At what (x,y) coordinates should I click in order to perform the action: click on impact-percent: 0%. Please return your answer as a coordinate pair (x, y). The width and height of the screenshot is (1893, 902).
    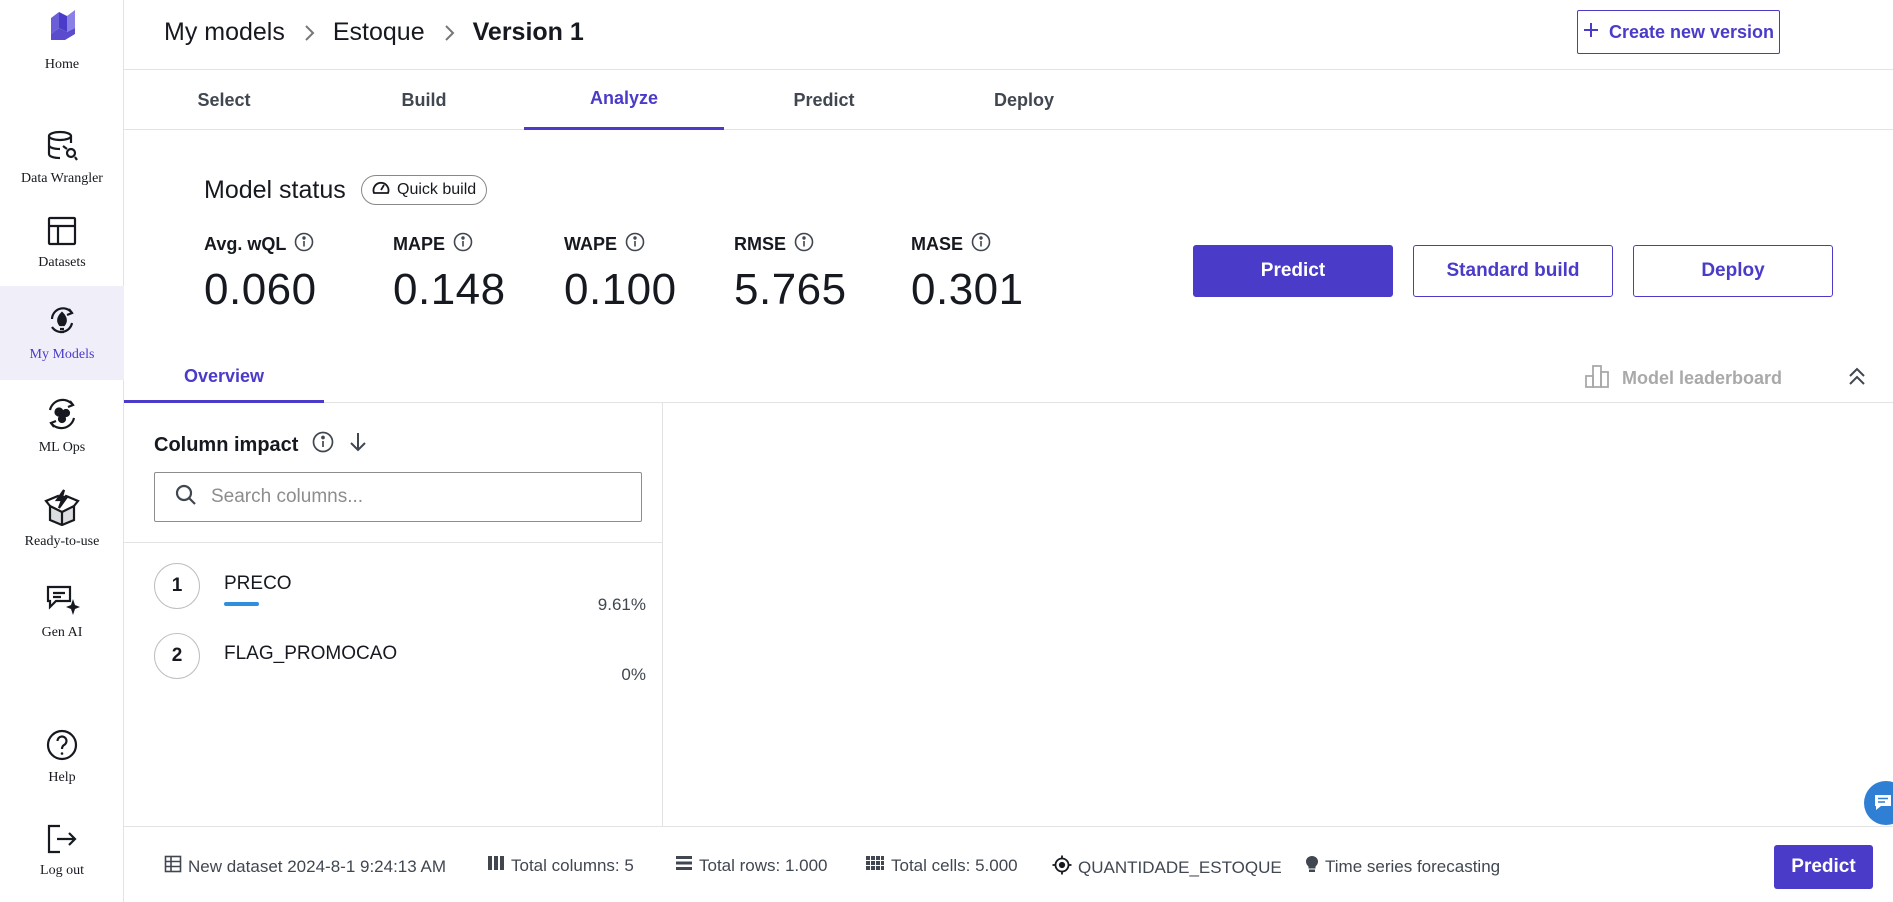
    Looking at the image, I should click on (633, 674).